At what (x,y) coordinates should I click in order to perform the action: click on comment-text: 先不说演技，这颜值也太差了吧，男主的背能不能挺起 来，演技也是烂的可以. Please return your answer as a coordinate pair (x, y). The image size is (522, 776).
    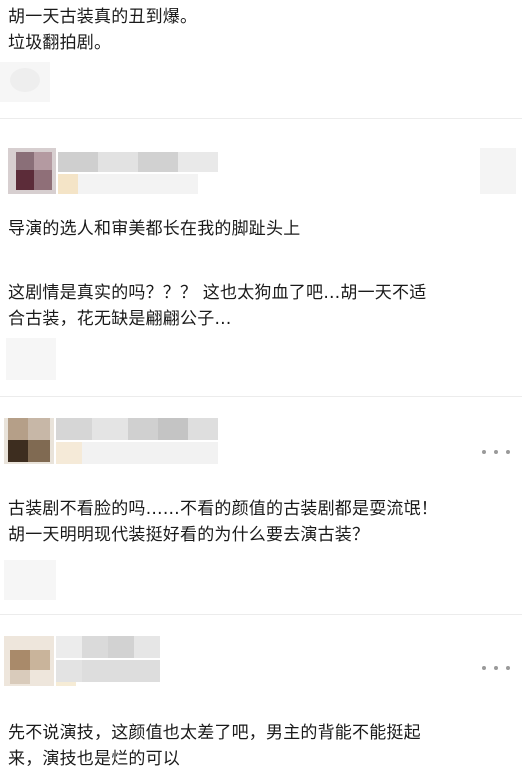
    Looking at the image, I should click on (261, 746).